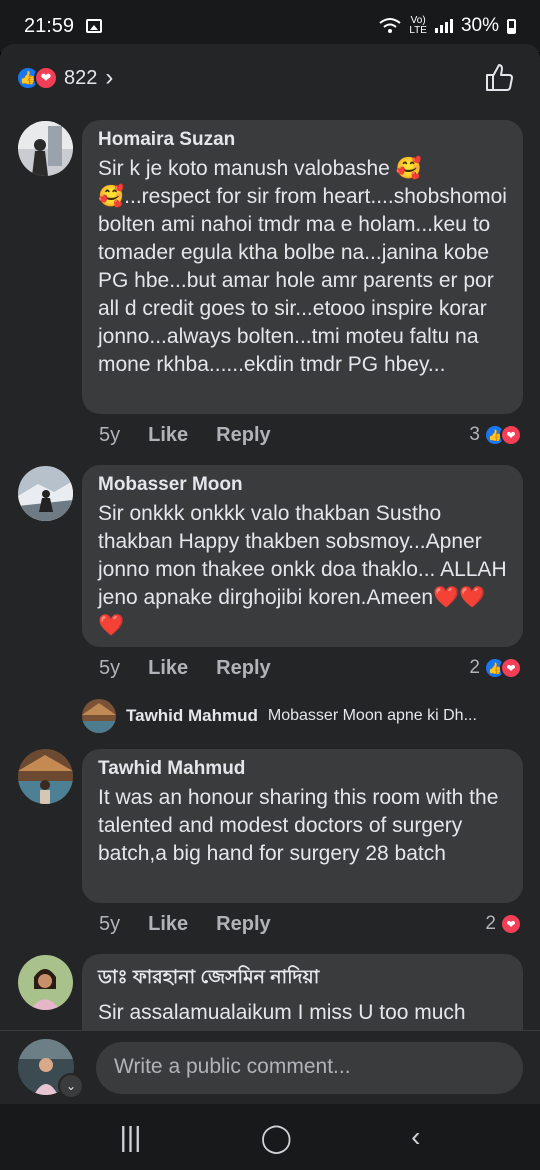 The height and width of the screenshot is (1170, 540). What do you see at coordinates (302, 140) in the screenshot?
I see `comment-author: Homaira Suzan` at bounding box center [302, 140].